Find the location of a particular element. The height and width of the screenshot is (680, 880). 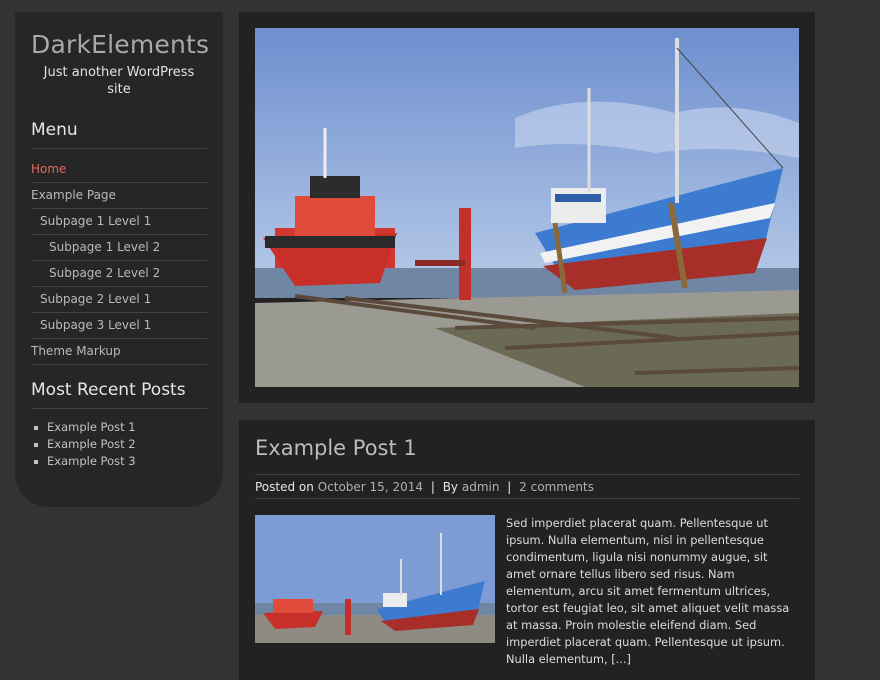

recent-post-link: Example Post 2 is located at coordinates (119, 444).